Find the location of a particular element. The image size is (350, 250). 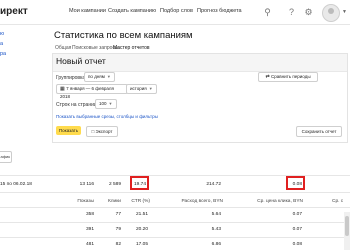

page-title: Статистика по всем кампаниям is located at coordinates (123, 35).